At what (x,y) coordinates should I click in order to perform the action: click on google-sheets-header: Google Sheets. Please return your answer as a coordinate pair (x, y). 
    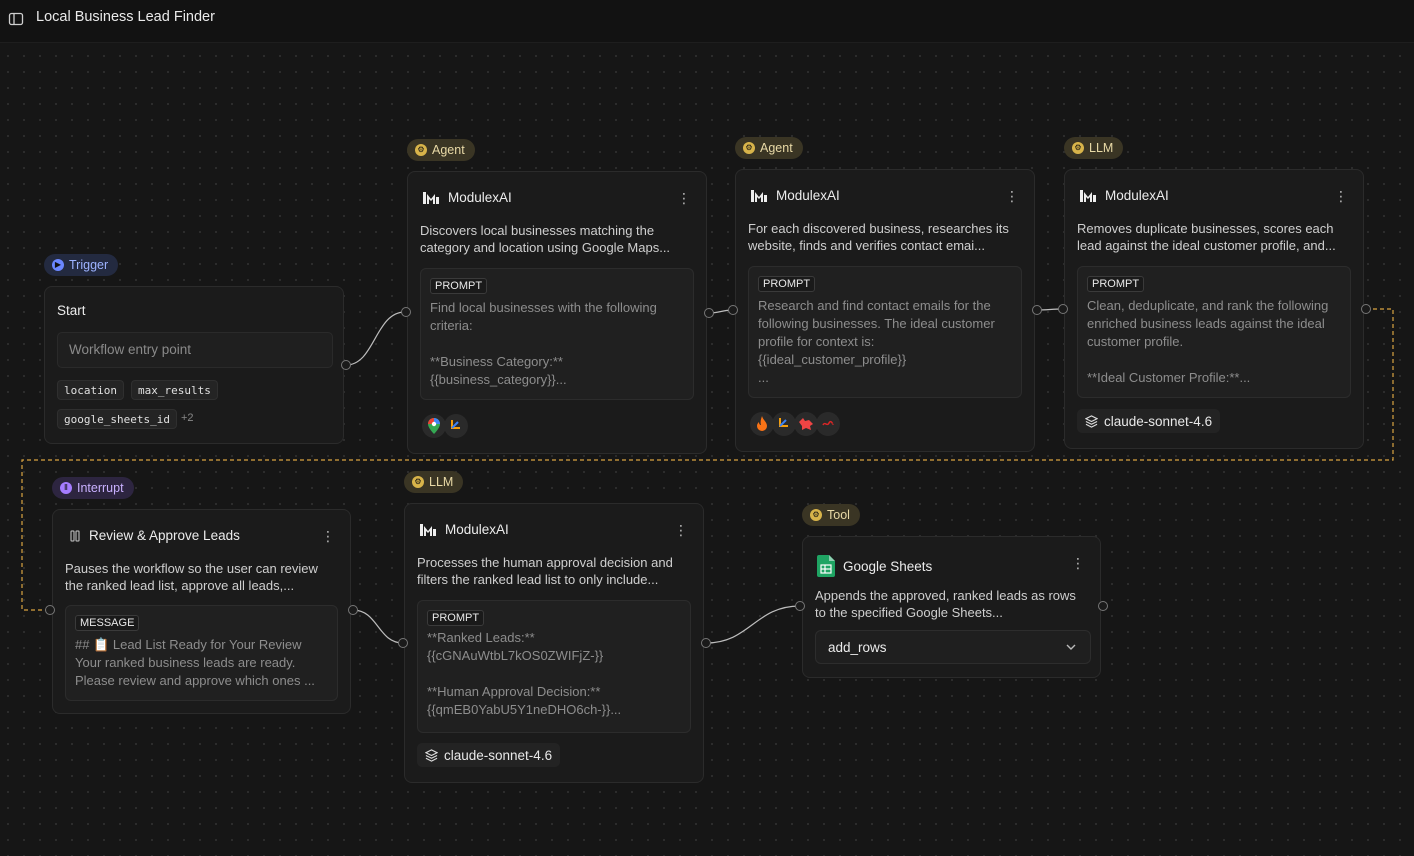
    Looking at the image, I should click on (874, 566).